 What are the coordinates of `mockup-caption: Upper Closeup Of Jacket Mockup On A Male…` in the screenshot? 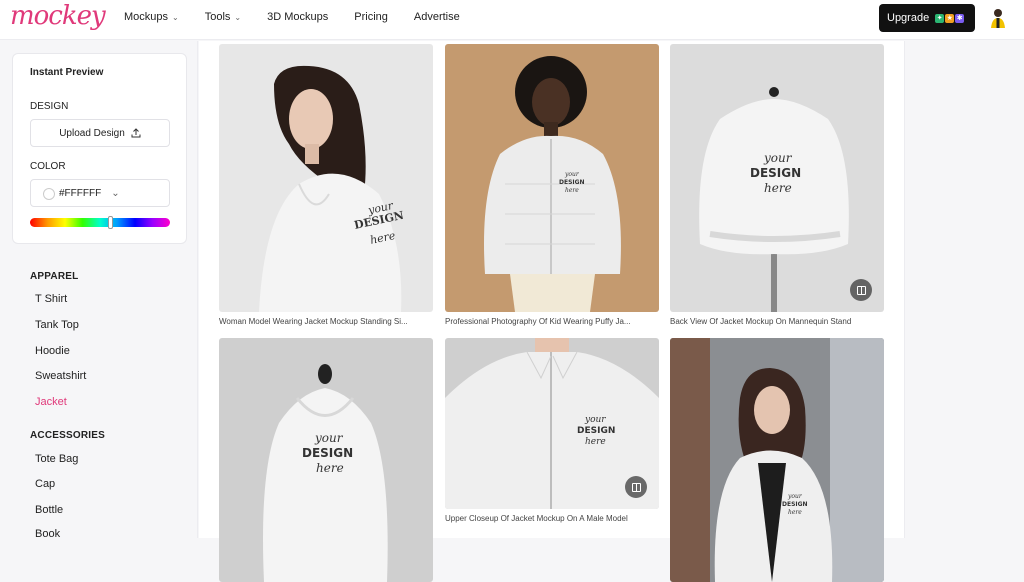 It's located at (536, 518).